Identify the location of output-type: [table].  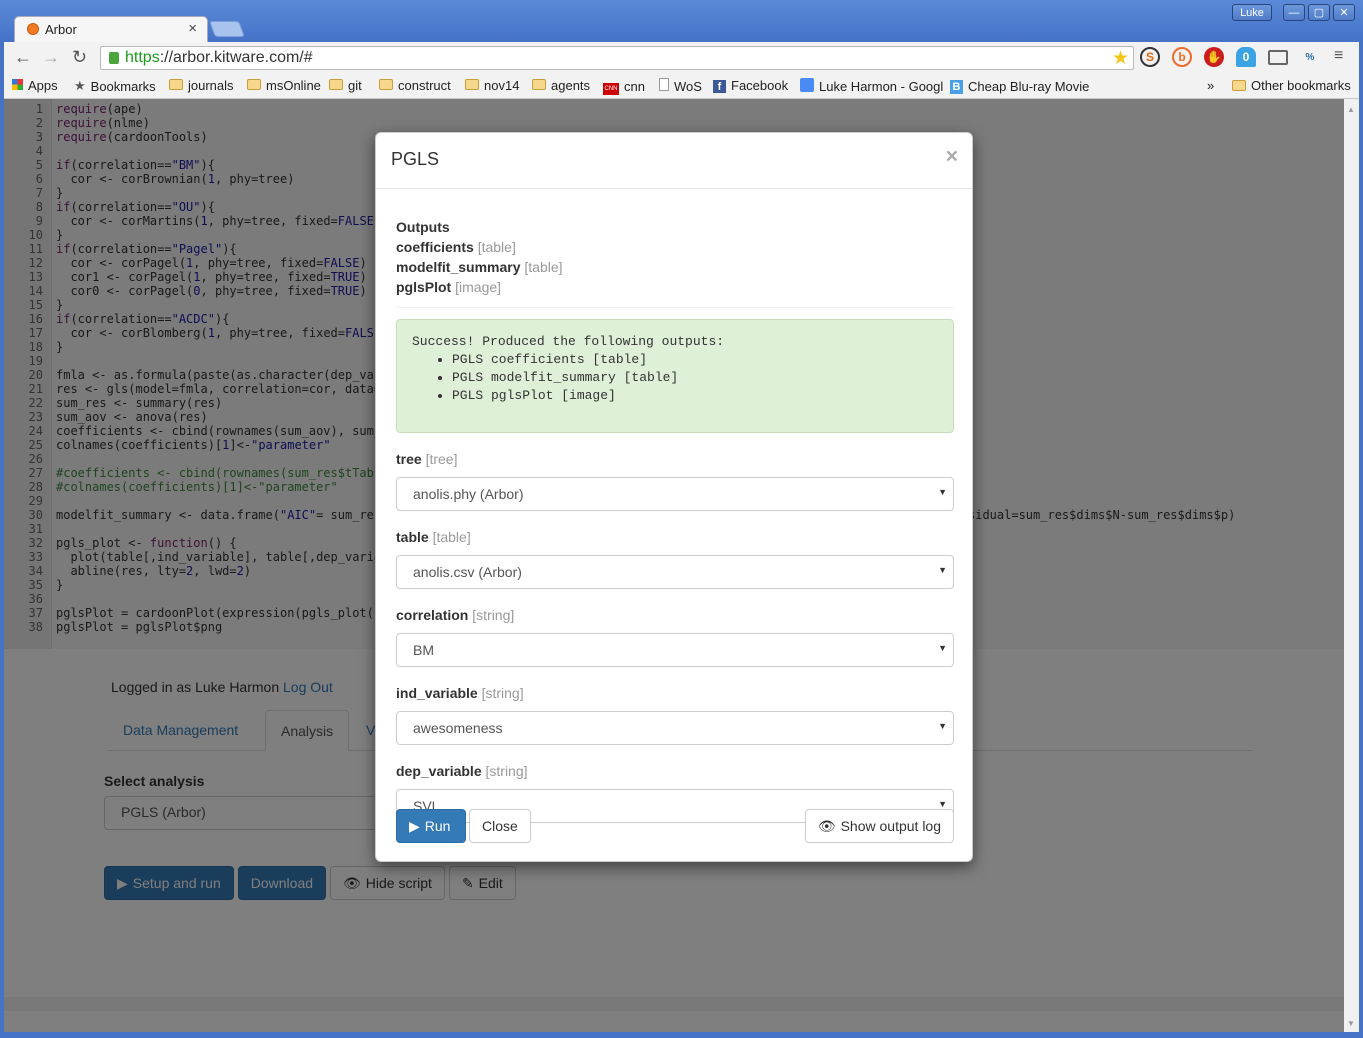
(543, 267).